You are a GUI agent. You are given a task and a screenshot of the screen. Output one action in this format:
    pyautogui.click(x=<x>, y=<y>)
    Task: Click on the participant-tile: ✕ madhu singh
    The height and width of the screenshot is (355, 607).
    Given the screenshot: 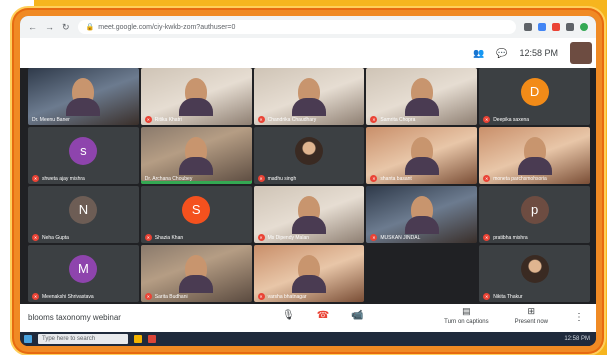 What is the action you would take?
    pyautogui.click(x=309, y=155)
    